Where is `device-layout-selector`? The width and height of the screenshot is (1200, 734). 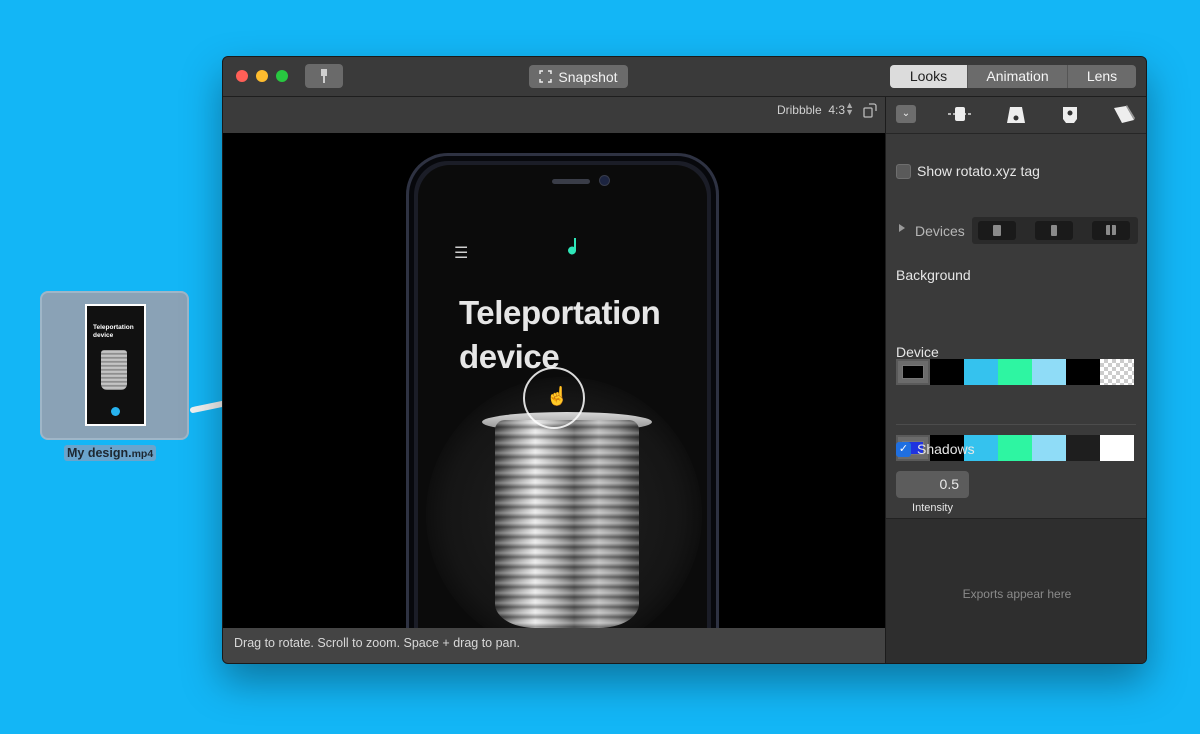 device-layout-selector is located at coordinates (1055, 230).